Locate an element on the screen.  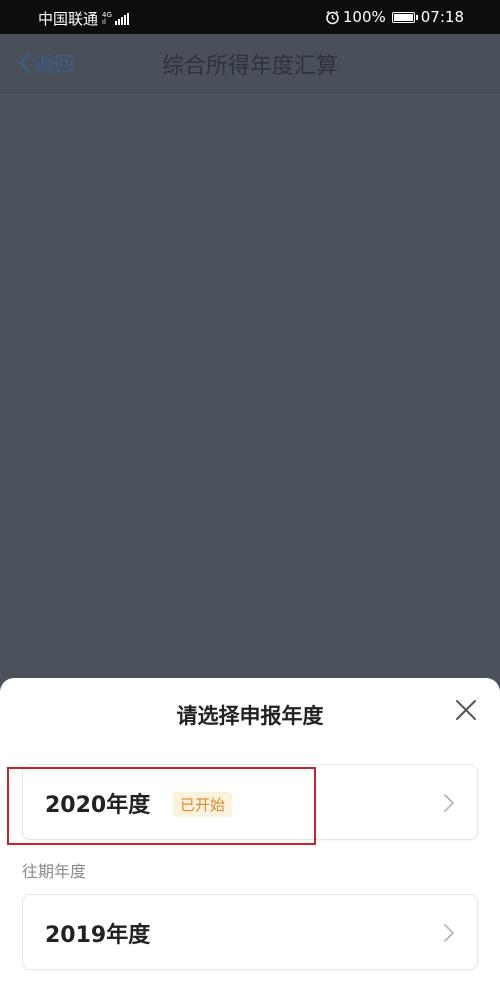
network-type: 4G ıl is located at coordinates (107, 18).